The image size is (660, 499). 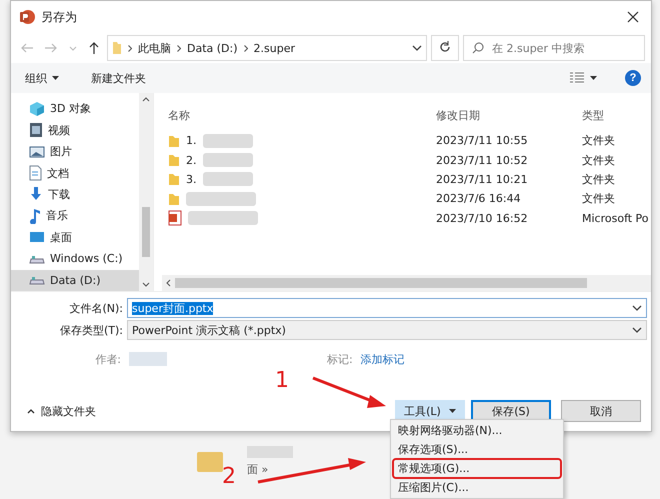 I want to click on date-cell-text: 2023/7/6 16:44, so click(x=479, y=199).